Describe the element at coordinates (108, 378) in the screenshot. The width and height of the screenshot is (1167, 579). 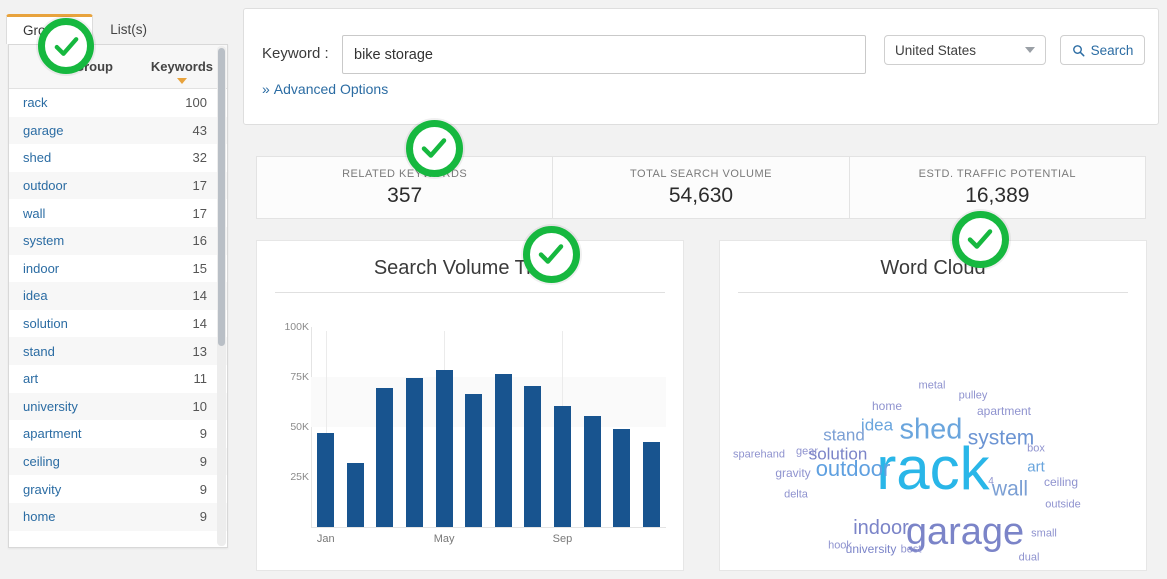
I see `keyword-group-name: art` at that location.